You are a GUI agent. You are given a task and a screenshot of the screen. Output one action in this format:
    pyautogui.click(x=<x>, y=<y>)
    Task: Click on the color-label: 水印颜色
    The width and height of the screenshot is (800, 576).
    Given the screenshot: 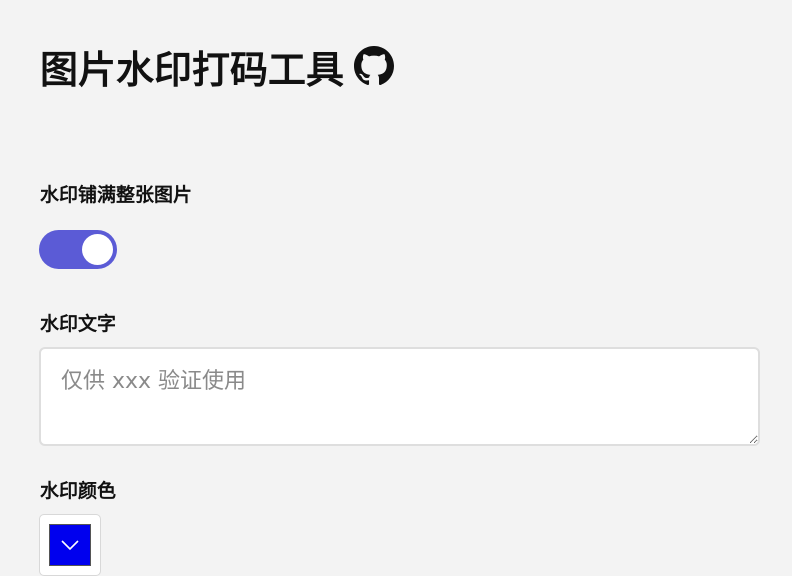 What is the action you would take?
    pyautogui.click(x=78, y=491)
    